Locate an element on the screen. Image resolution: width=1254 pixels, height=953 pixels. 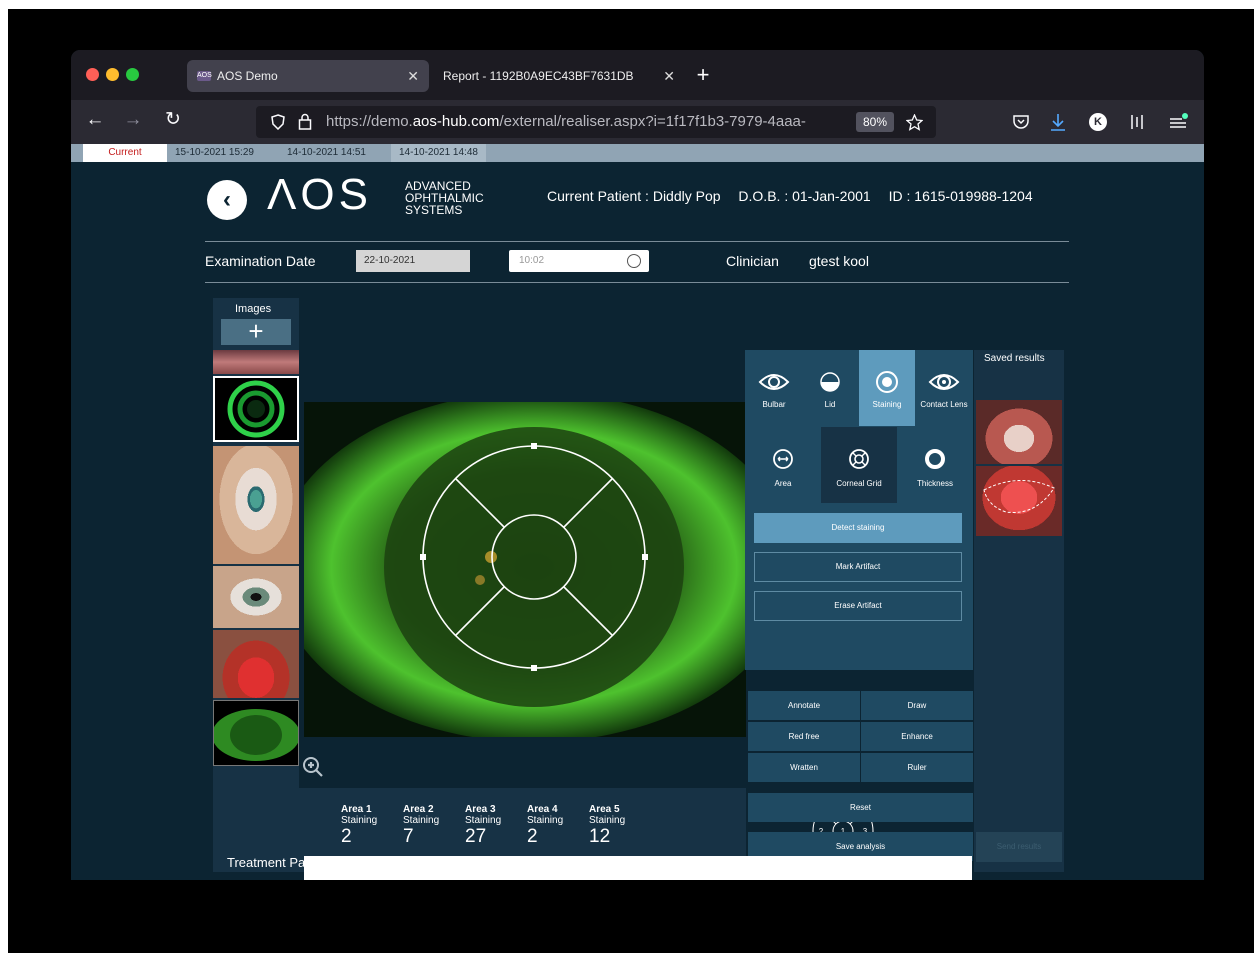
exam-date-field: 22-10-2021 is located at coordinates (413, 261).